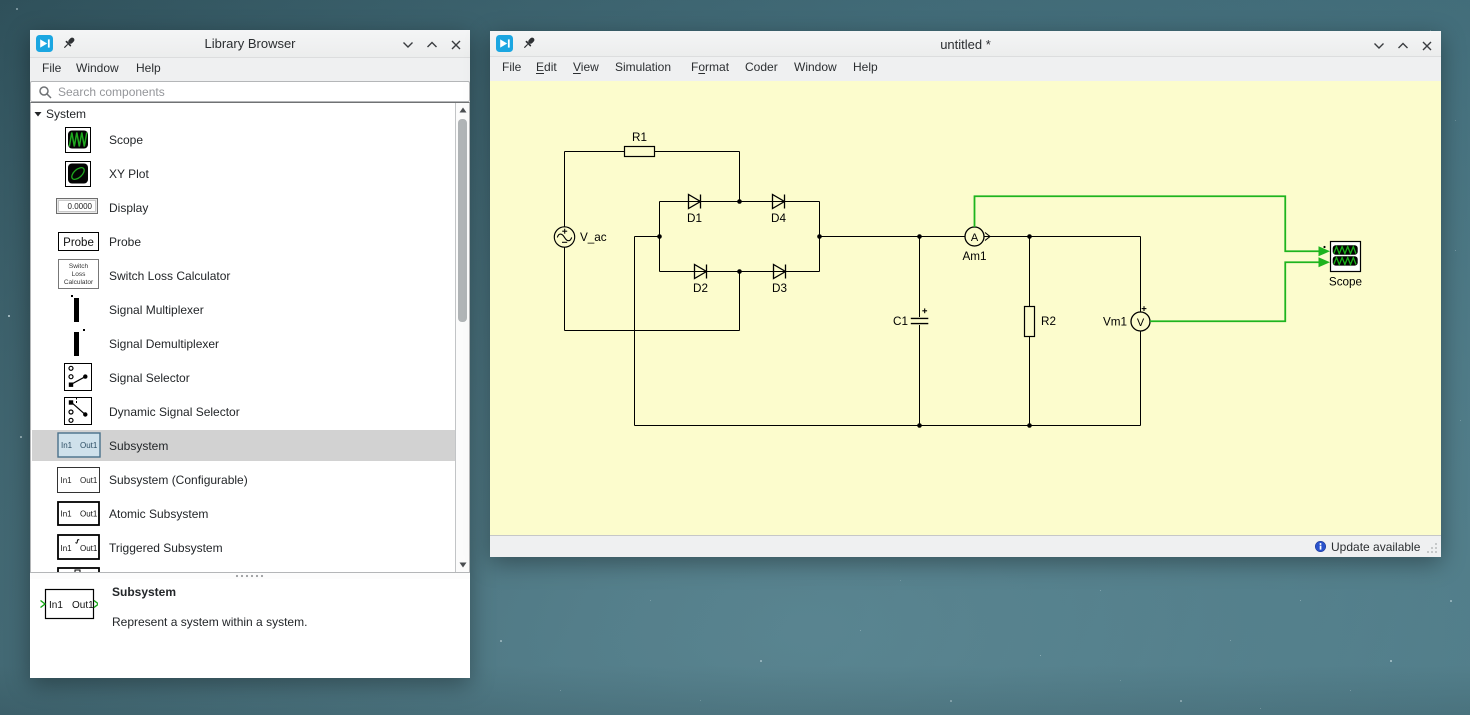 This screenshot has width=1470, height=715. I want to click on svg-text: C1, so click(900, 321).